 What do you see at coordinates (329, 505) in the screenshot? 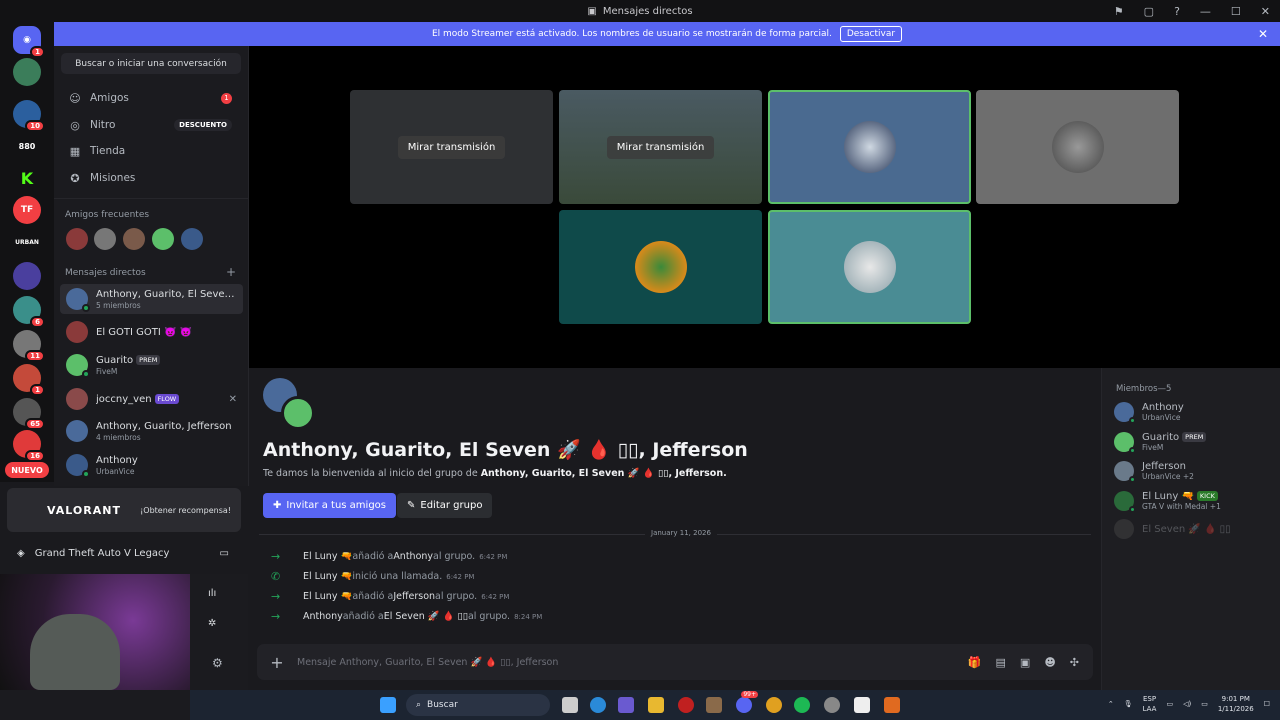
I see `invite-friends-button: ✚ Invitar a tus amigos` at bounding box center [329, 505].